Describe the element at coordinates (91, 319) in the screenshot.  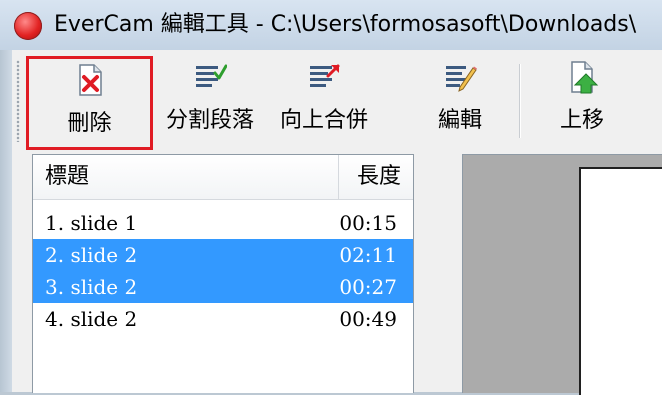
I see `list-item-title: 4. slide 2` at that location.